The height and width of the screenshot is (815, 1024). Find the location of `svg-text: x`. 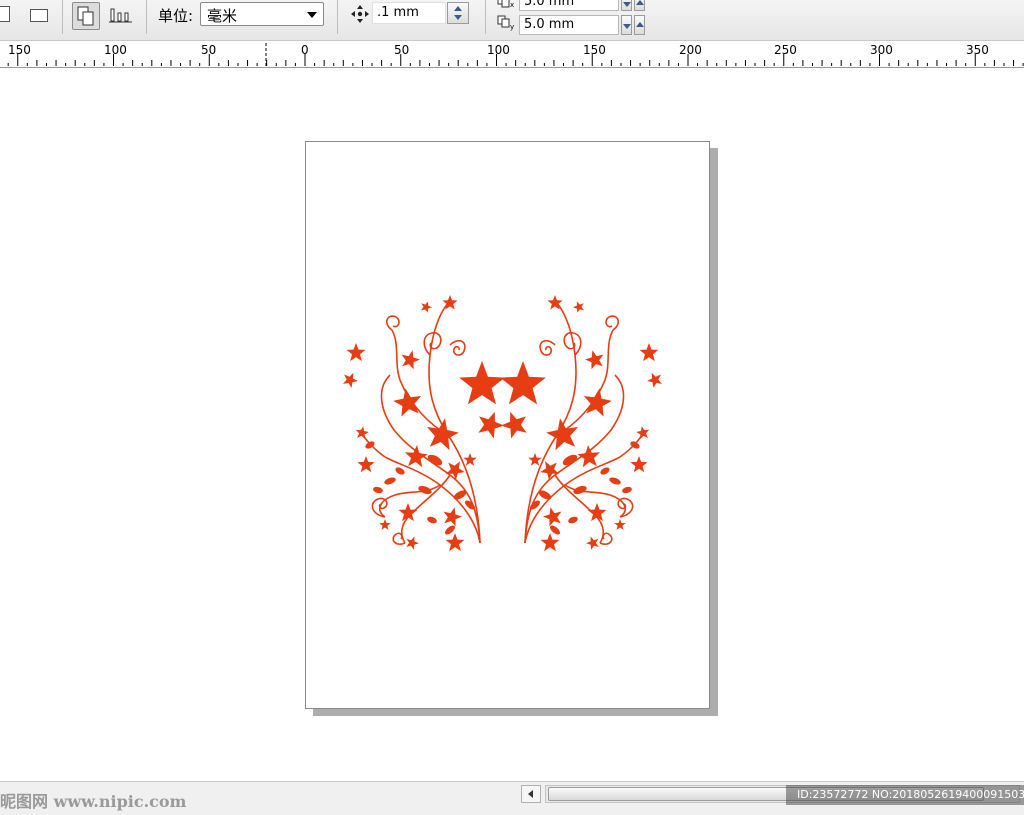

svg-text: x is located at coordinates (512, 5).